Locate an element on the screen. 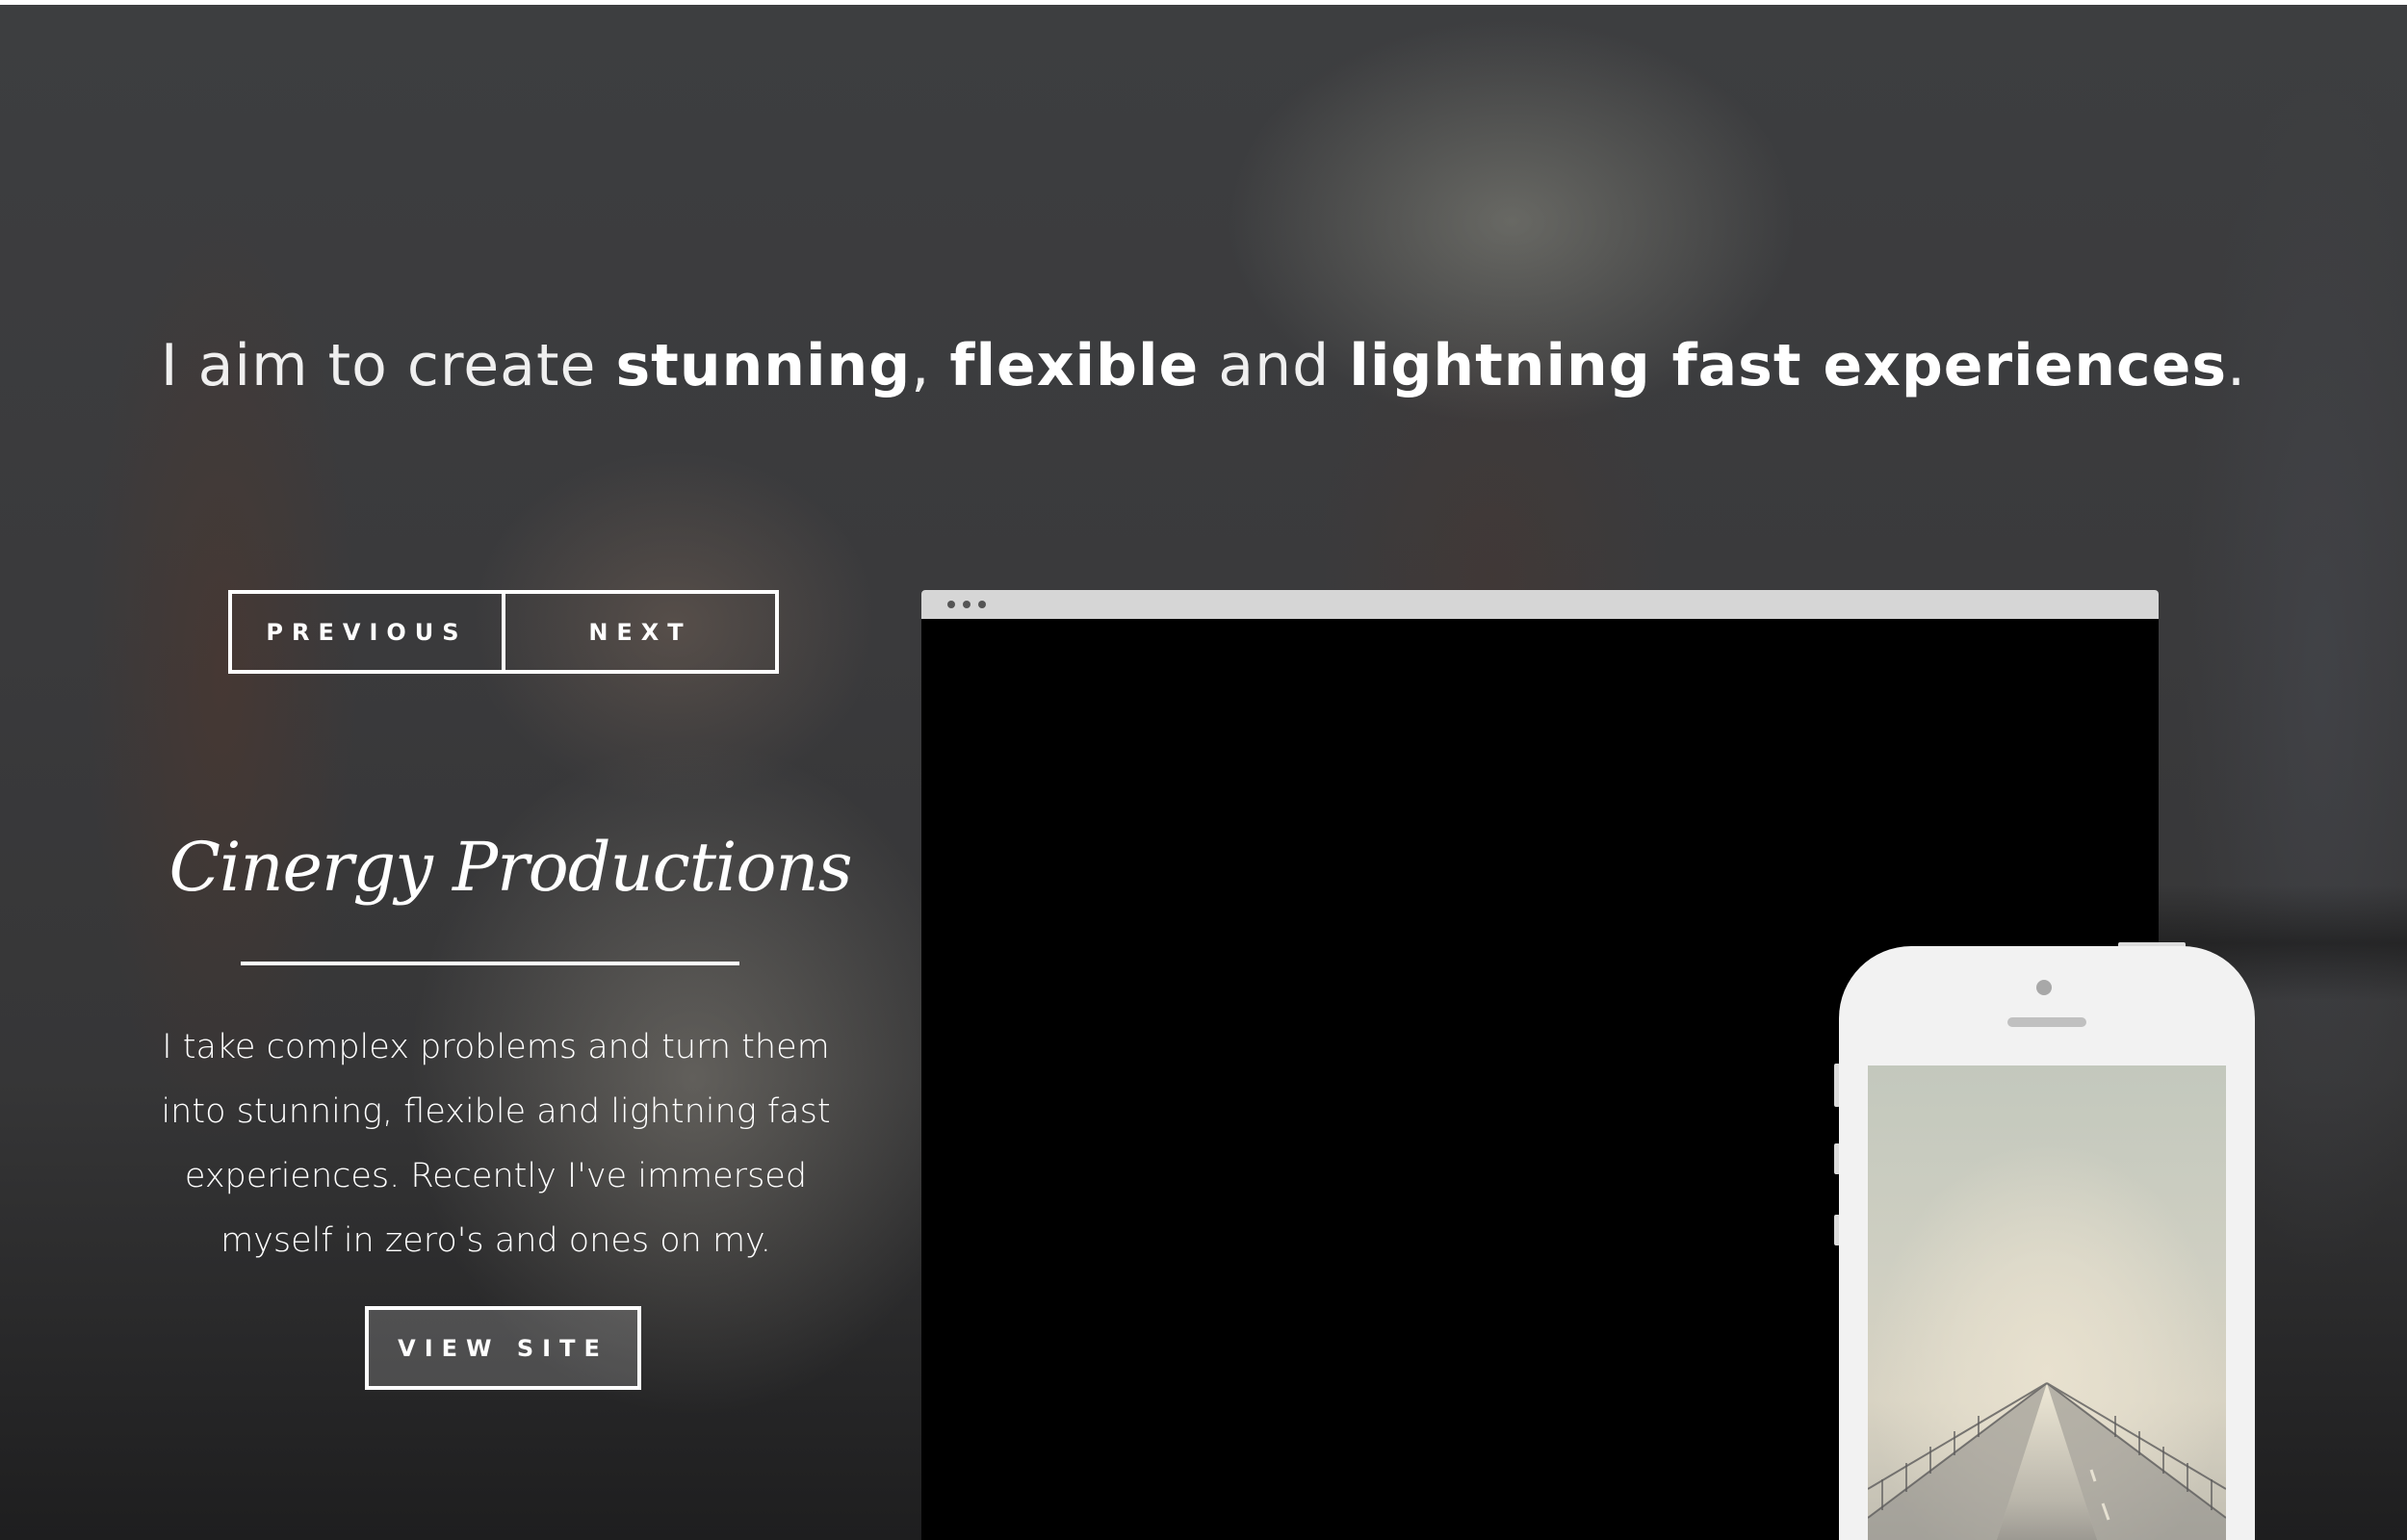 The image size is (2407, 1540). headline-text-3: and is located at coordinates (1274, 365).